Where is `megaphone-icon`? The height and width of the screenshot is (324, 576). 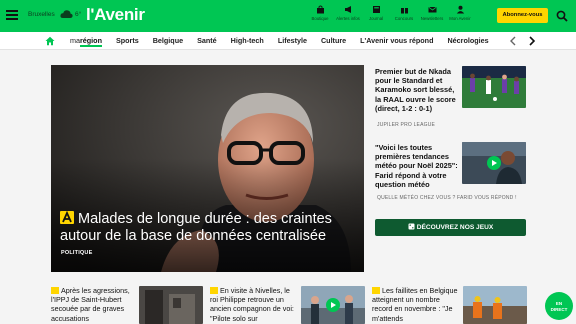
megaphone-icon is located at coordinates (347, 9).